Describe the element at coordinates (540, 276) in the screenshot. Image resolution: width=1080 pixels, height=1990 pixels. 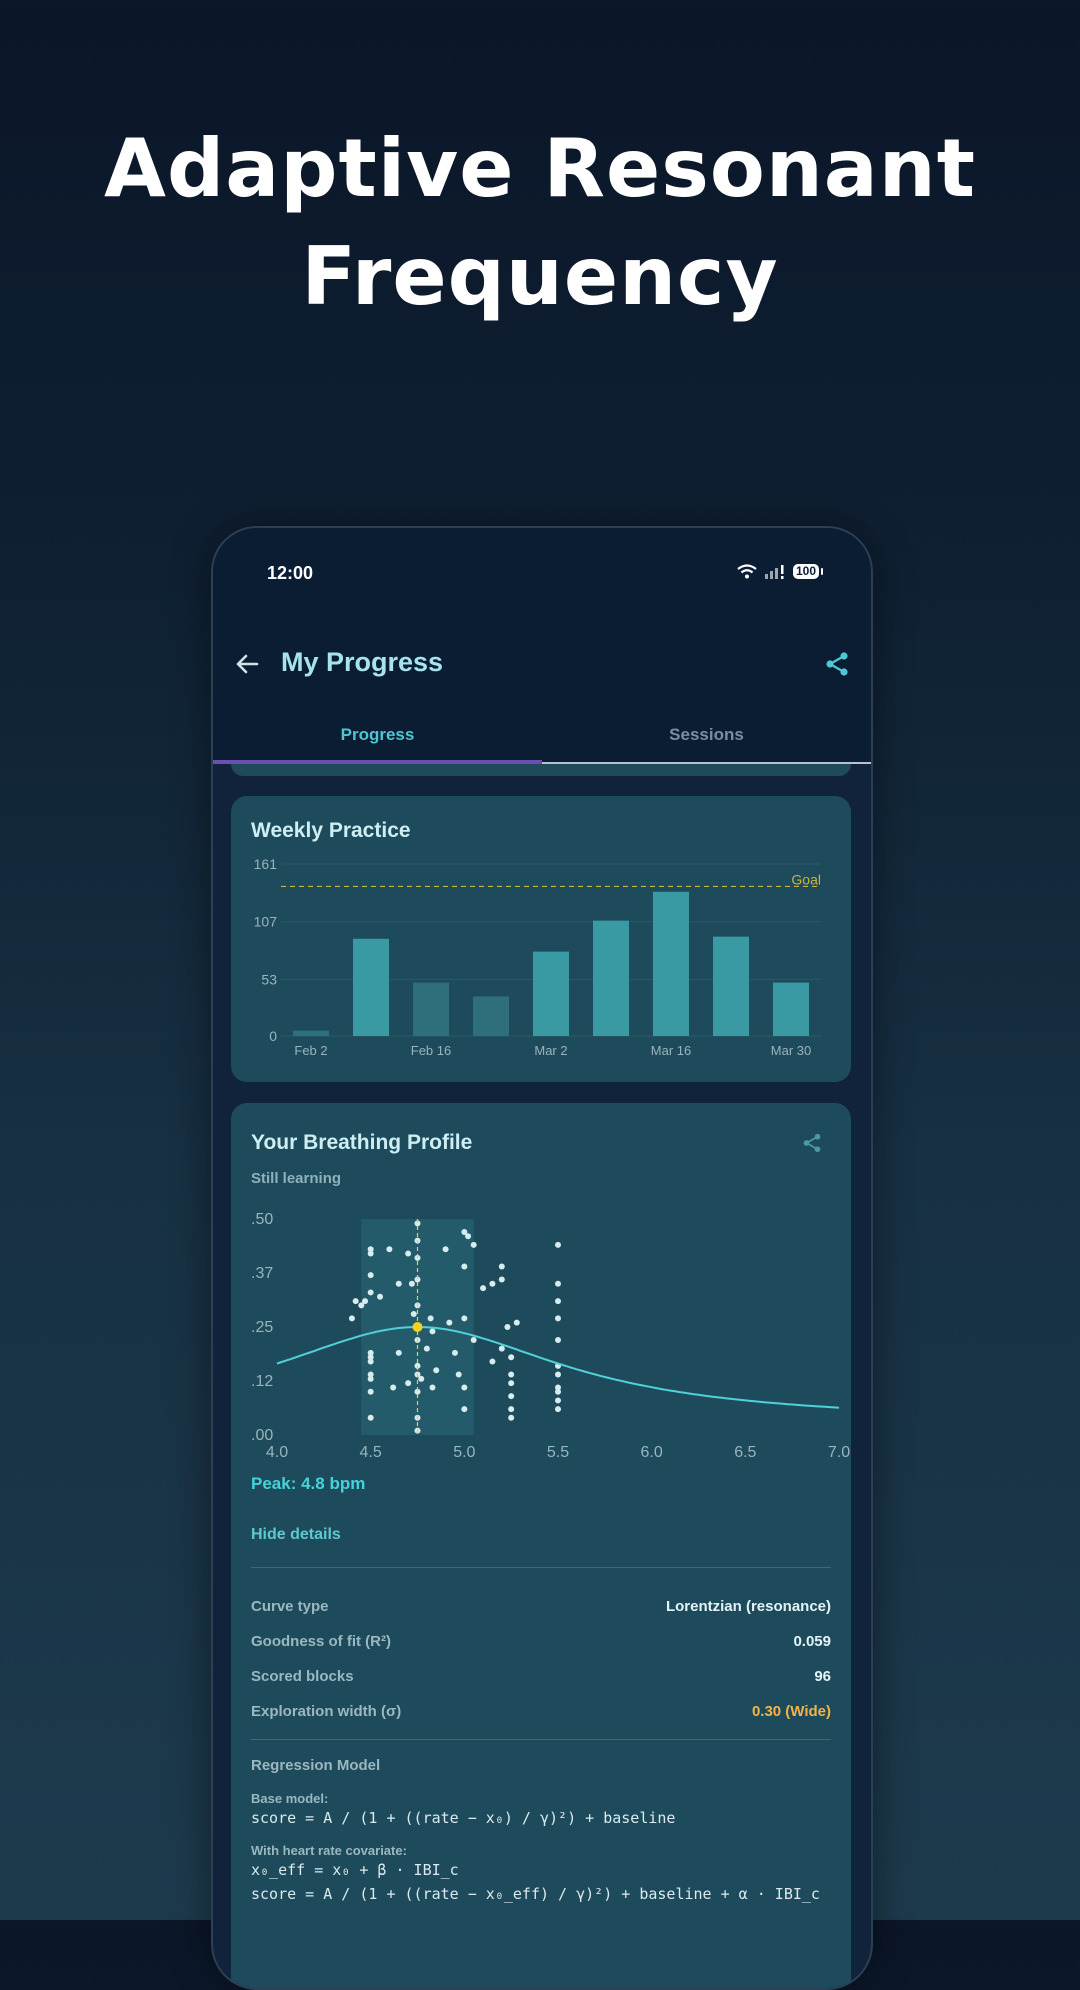
I see `hero-title-line-2: Frequency` at that location.